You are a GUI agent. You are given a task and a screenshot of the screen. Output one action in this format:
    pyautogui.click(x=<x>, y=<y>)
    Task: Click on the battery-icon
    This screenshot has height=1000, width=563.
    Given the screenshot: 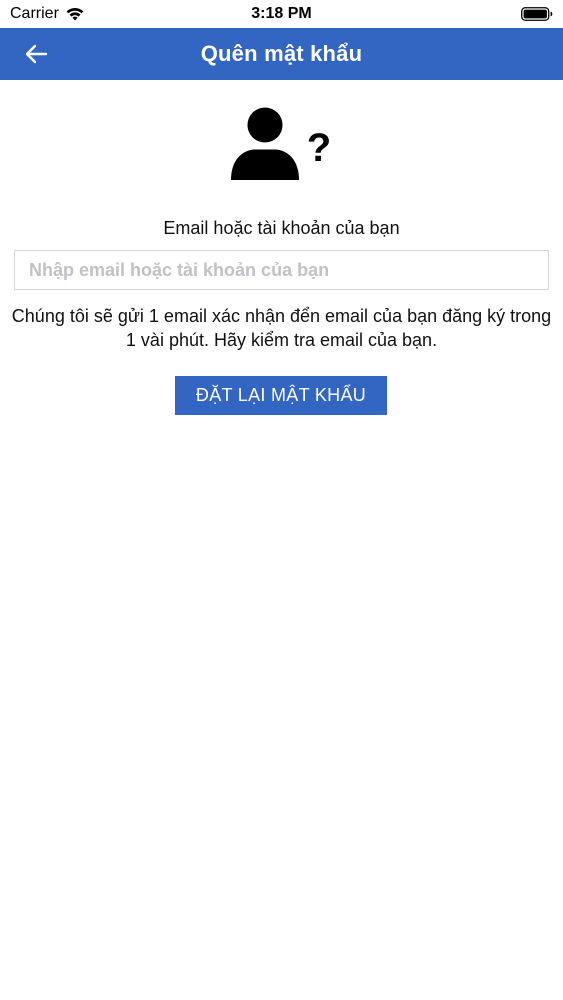 What is the action you would take?
    pyautogui.click(x=537, y=14)
    